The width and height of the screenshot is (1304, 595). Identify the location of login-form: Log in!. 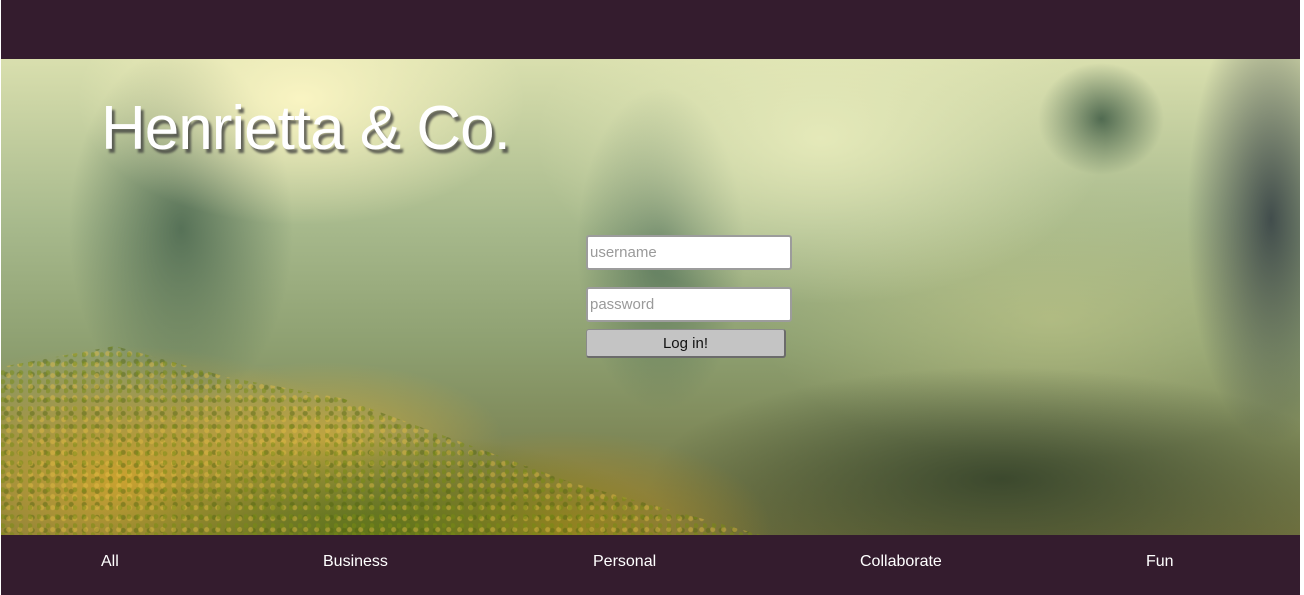
(690, 296).